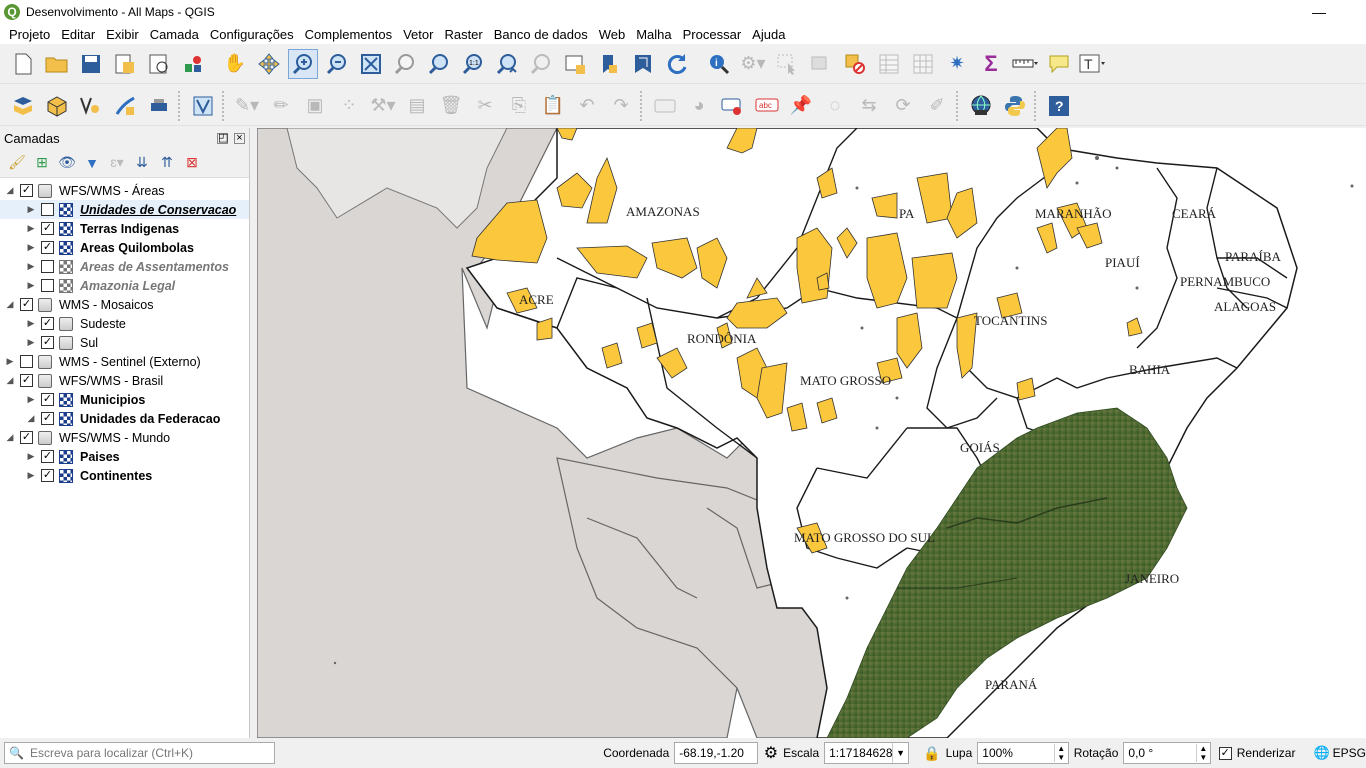  I want to click on redo-icon: ↷, so click(621, 106).